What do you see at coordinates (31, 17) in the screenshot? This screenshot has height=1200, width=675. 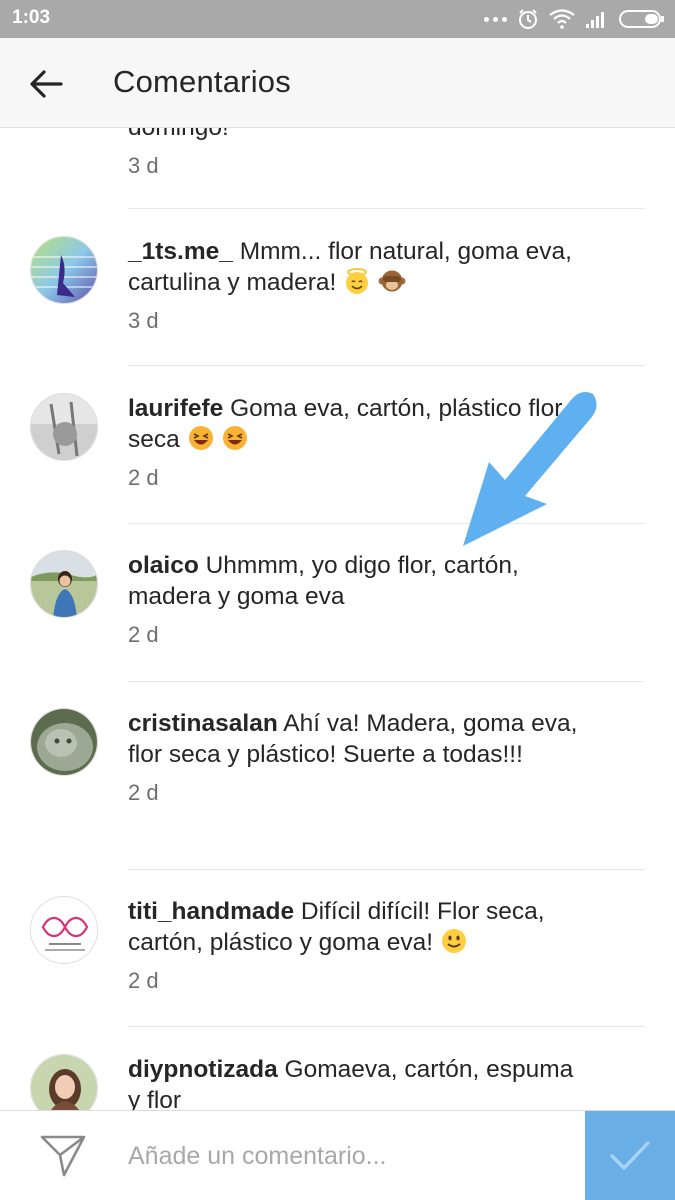 I see `status-time: 1:03` at bounding box center [31, 17].